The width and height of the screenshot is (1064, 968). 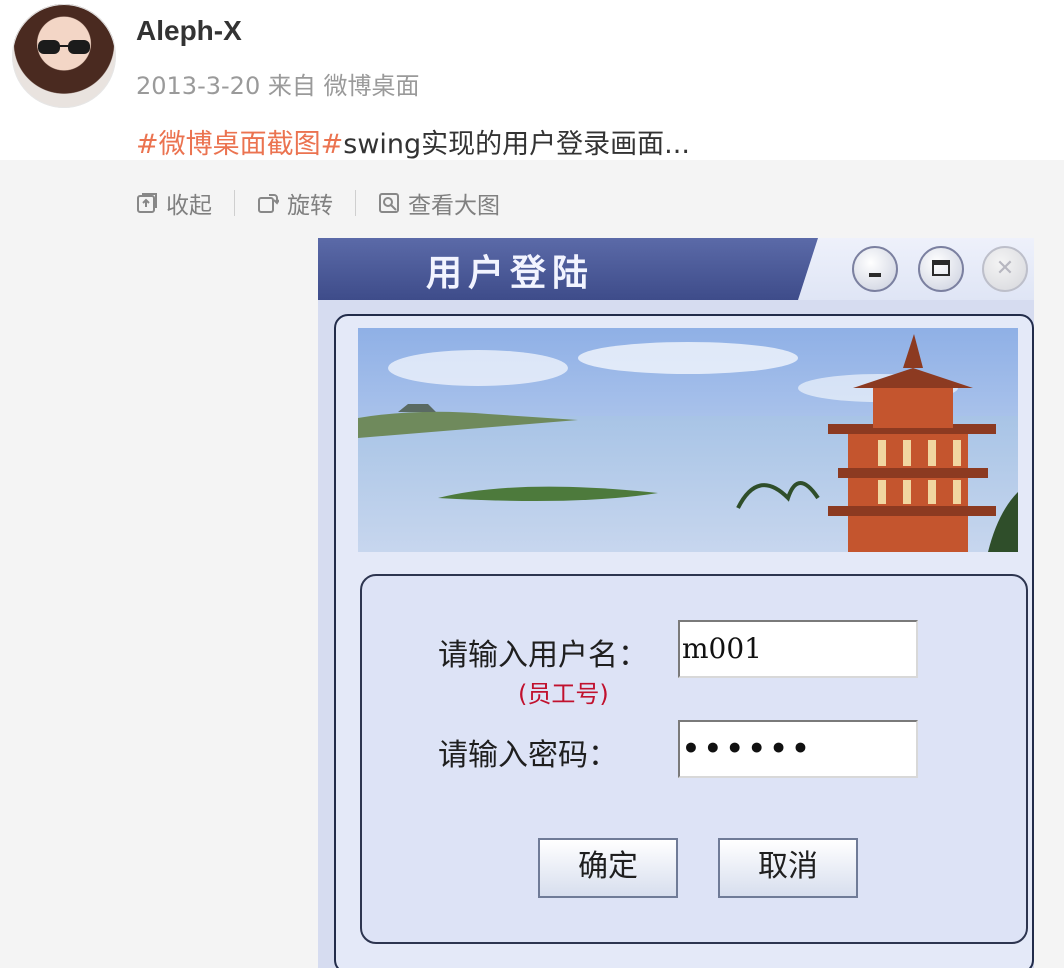 What do you see at coordinates (278, 86) in the screenshot?
I see `post-meta: 2013-3-20 来自 微博桌面` at bounding box center [278, 86].